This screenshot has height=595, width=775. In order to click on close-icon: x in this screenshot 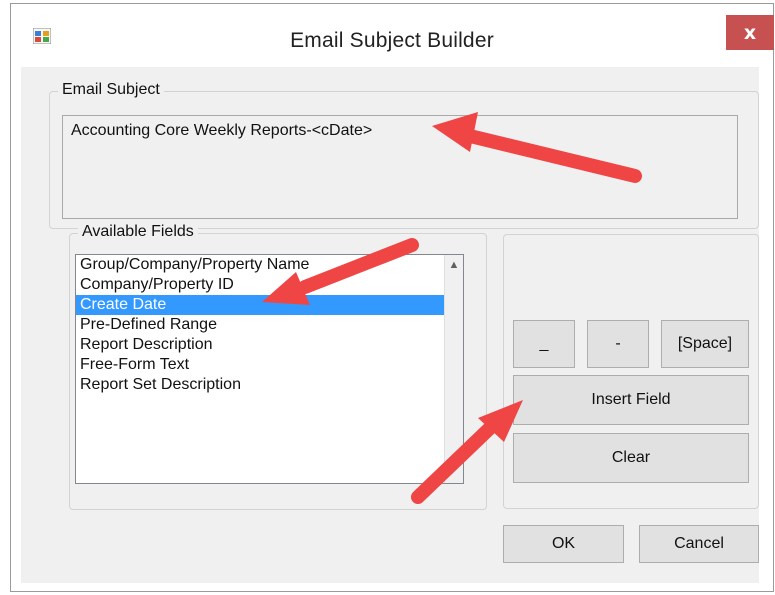, I will do `click(750, 32)`.